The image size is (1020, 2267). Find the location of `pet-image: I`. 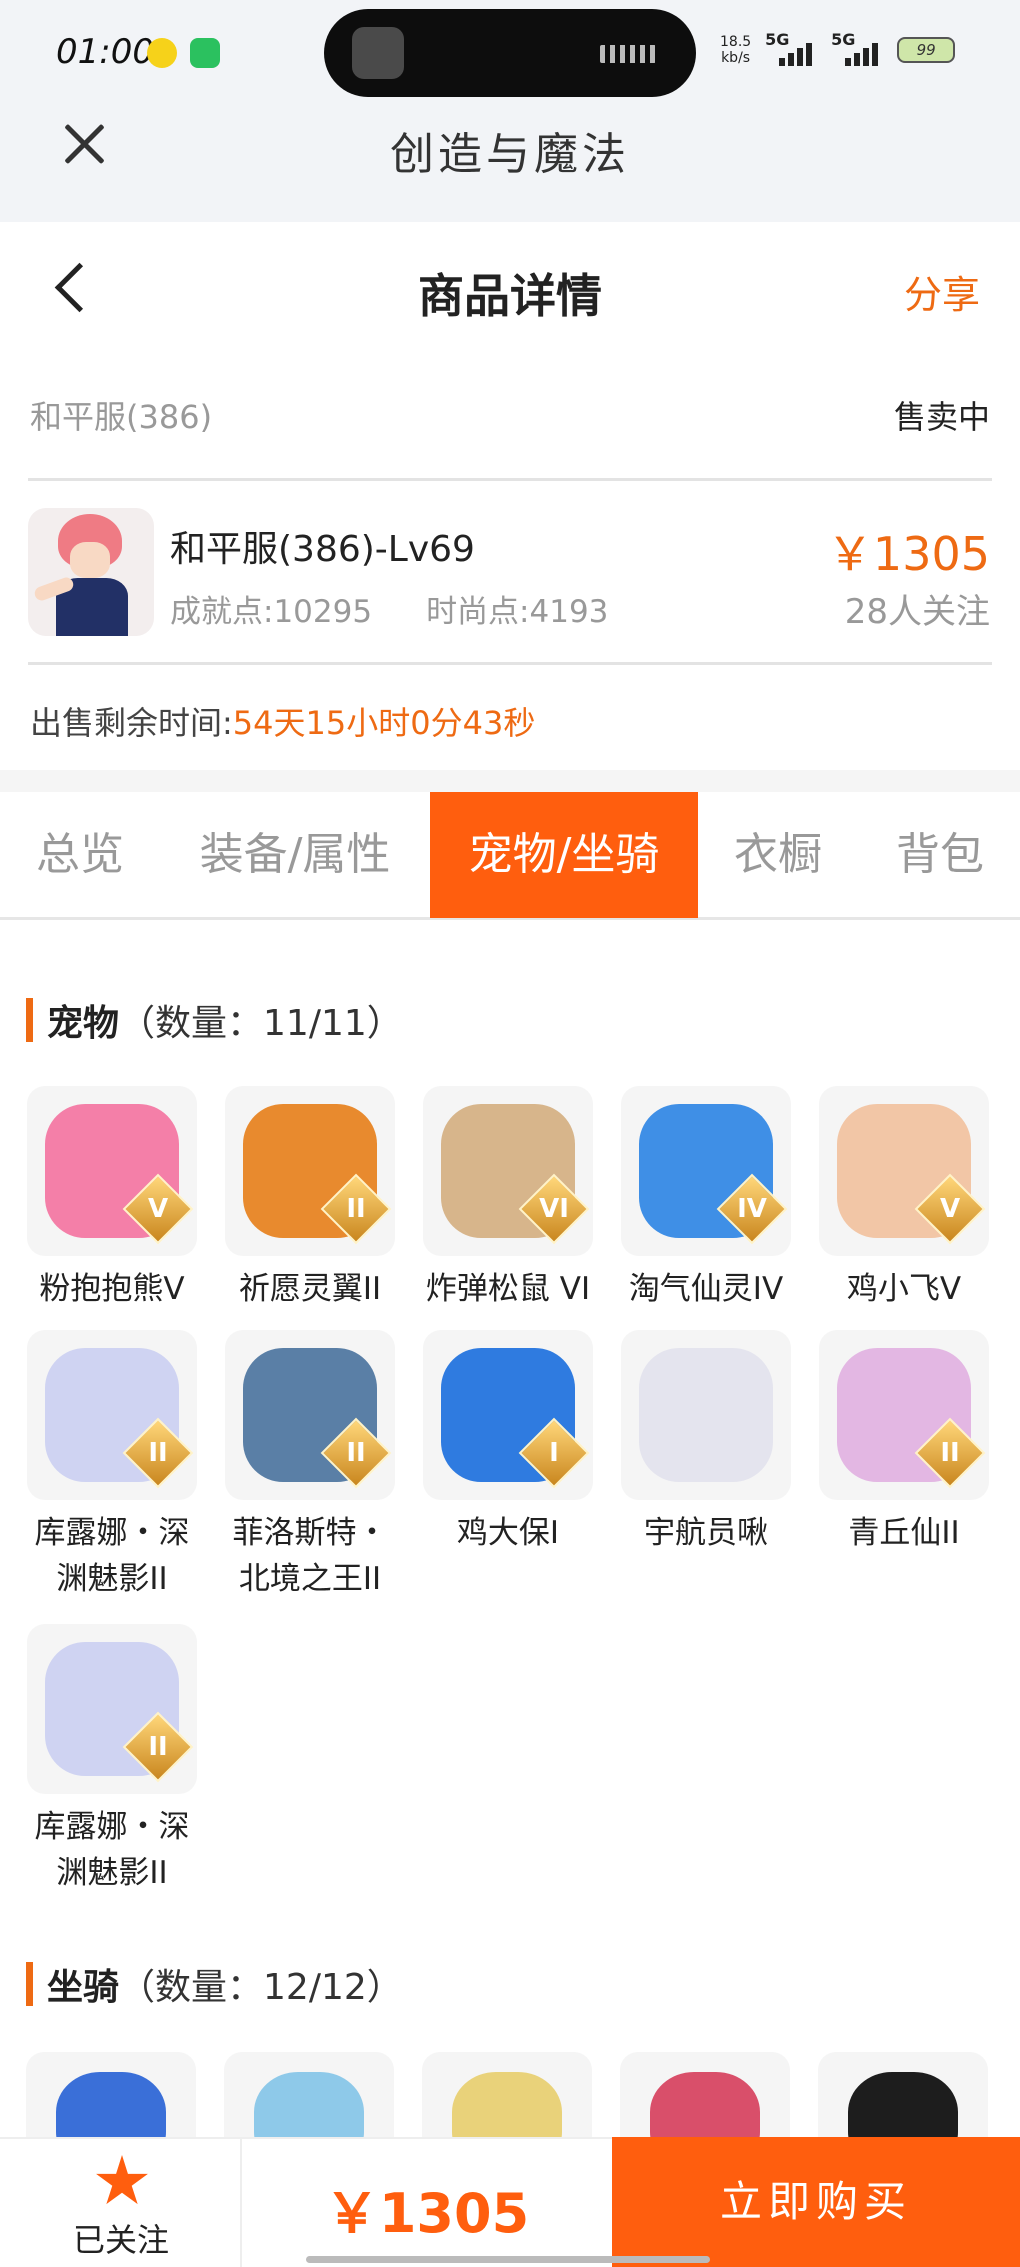

pet-image: I is located at coordinates (508, 1415).